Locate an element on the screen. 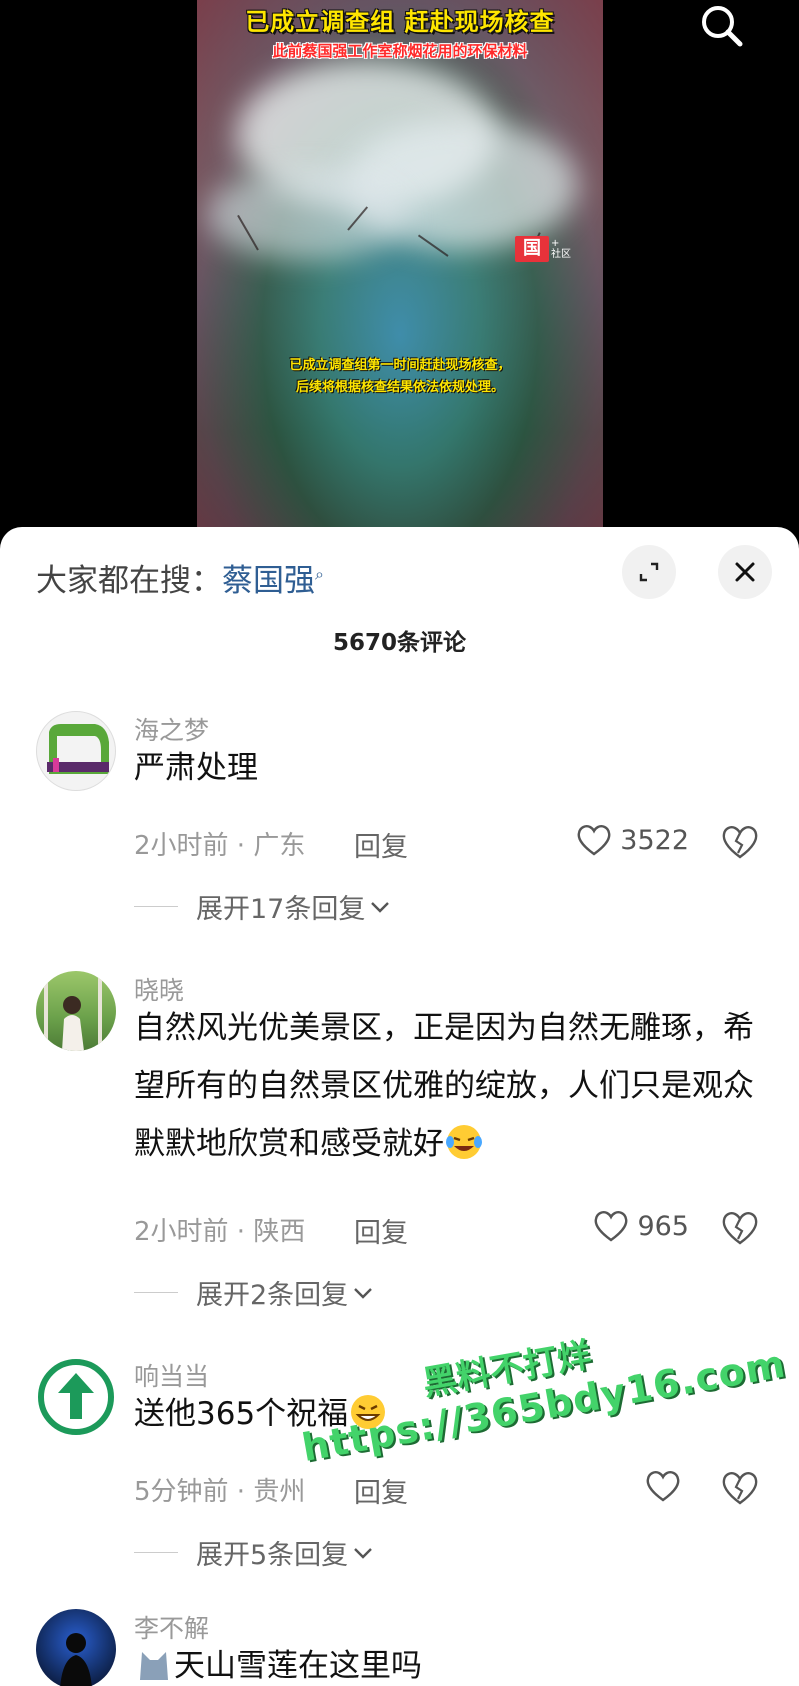 This screenshot has width=799, height=1686. expand-icon is located at coordinates (649, 572).